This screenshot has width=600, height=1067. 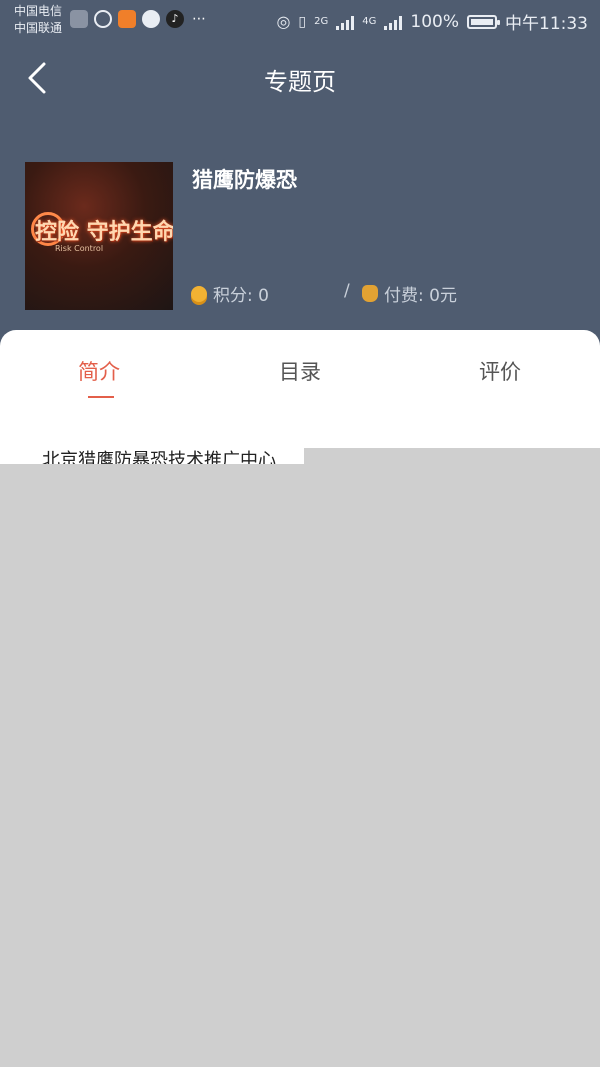 I want to click on active-tab-indicator, so click(x=101, y=397).